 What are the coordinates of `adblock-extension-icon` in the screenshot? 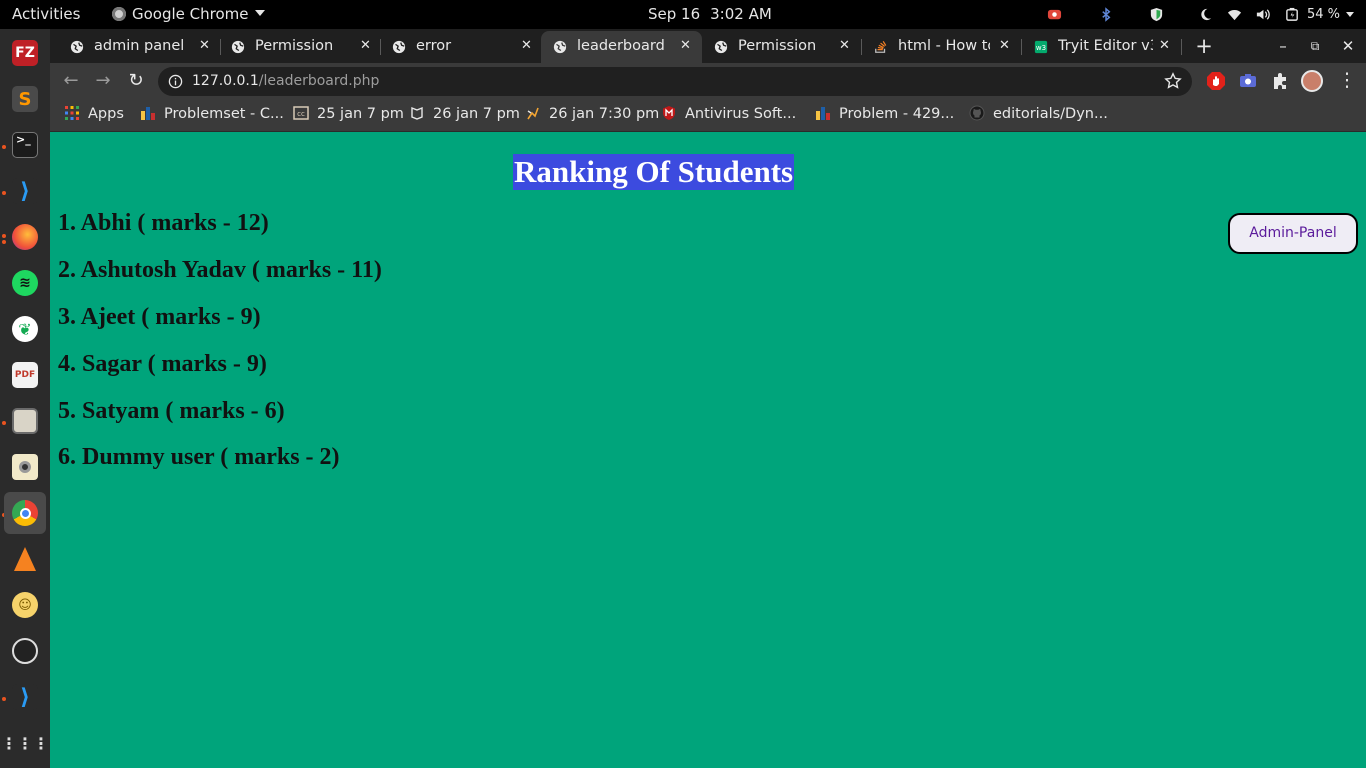 It's located at (1216, 81).